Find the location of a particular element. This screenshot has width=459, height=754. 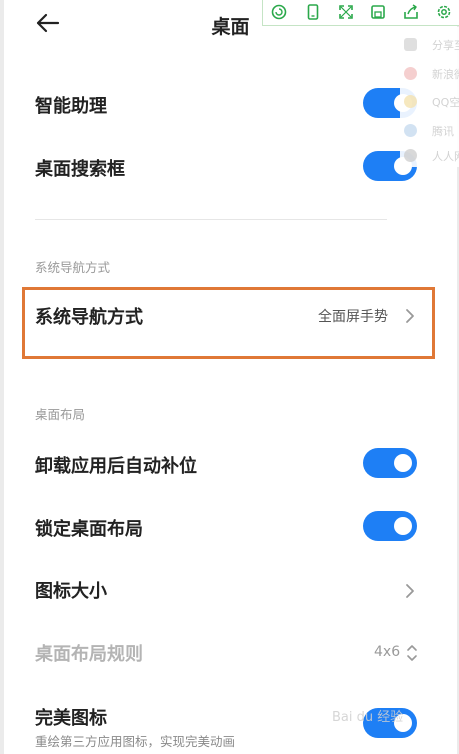

row-lock-layout: 锁定桌面布局 is located at coordinates (230, 529).